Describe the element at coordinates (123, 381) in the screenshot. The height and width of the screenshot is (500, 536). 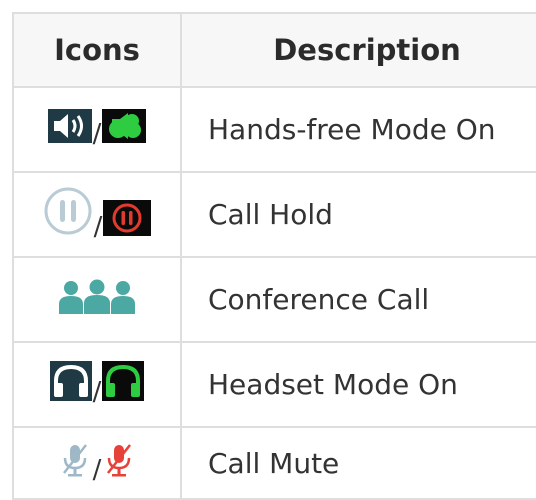
I see `headset-active-icon` at that location.